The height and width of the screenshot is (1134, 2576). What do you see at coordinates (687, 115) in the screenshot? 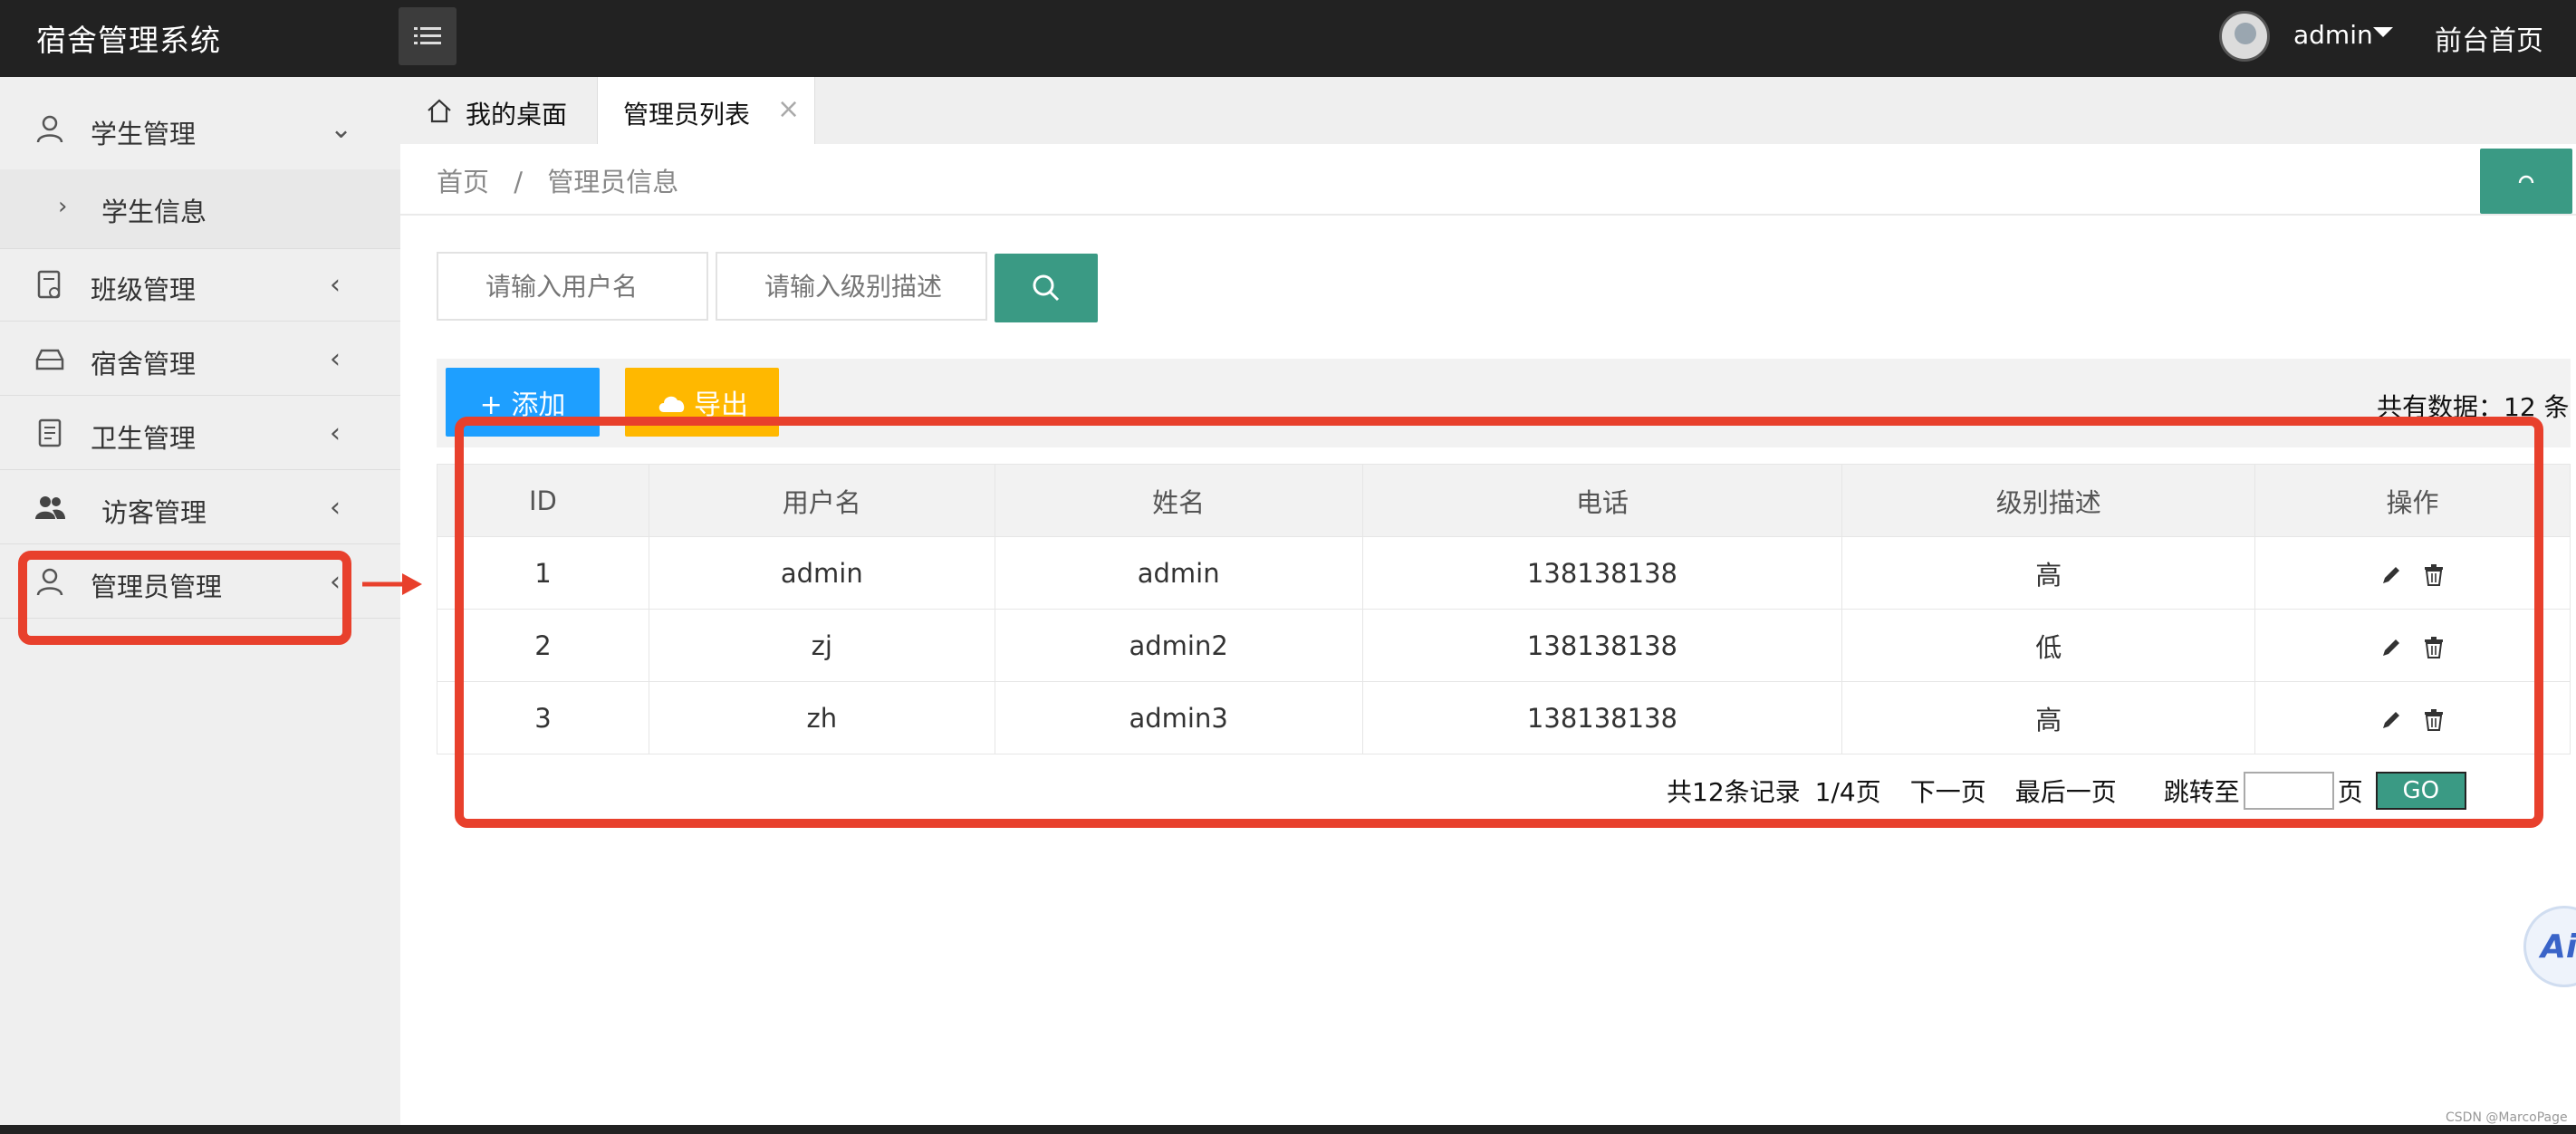
I see `tab-label: 管理员列表` at bounding box center [687, 115].